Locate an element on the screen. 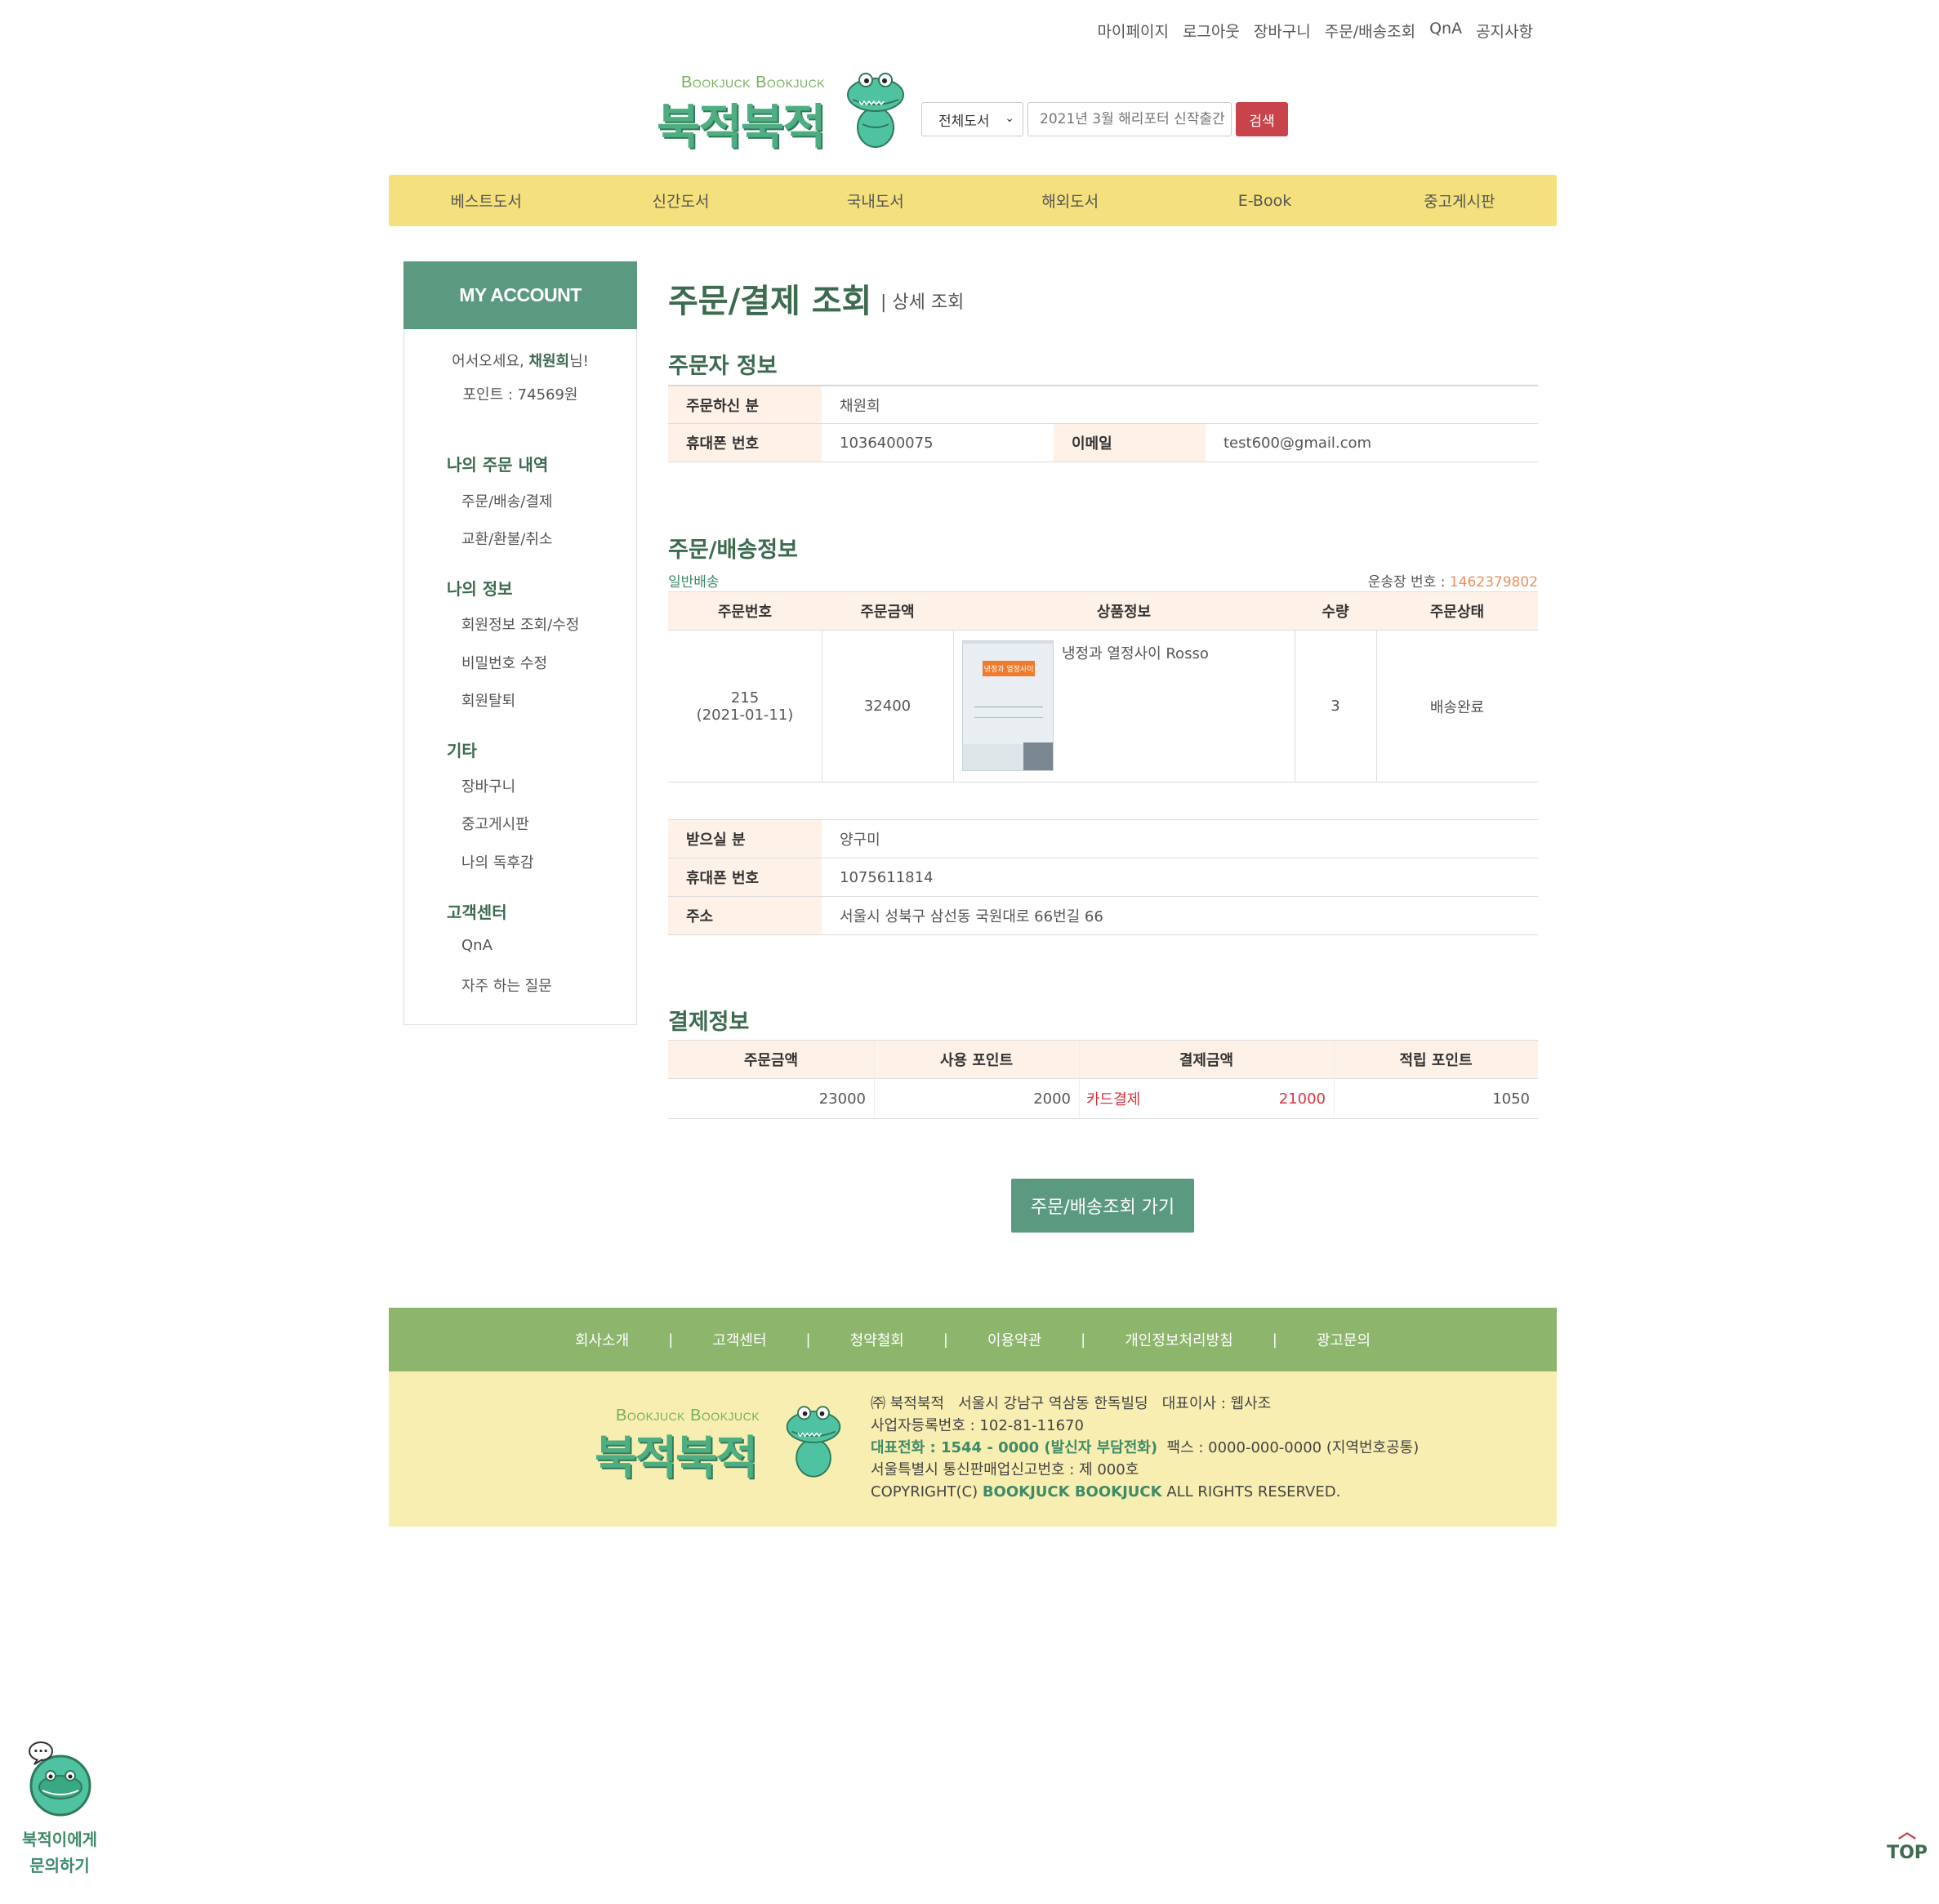 The width and height of the screenshot is (1939, 1904). page-subtitle: | 상세 조회 is located at coordinates (922, 302).